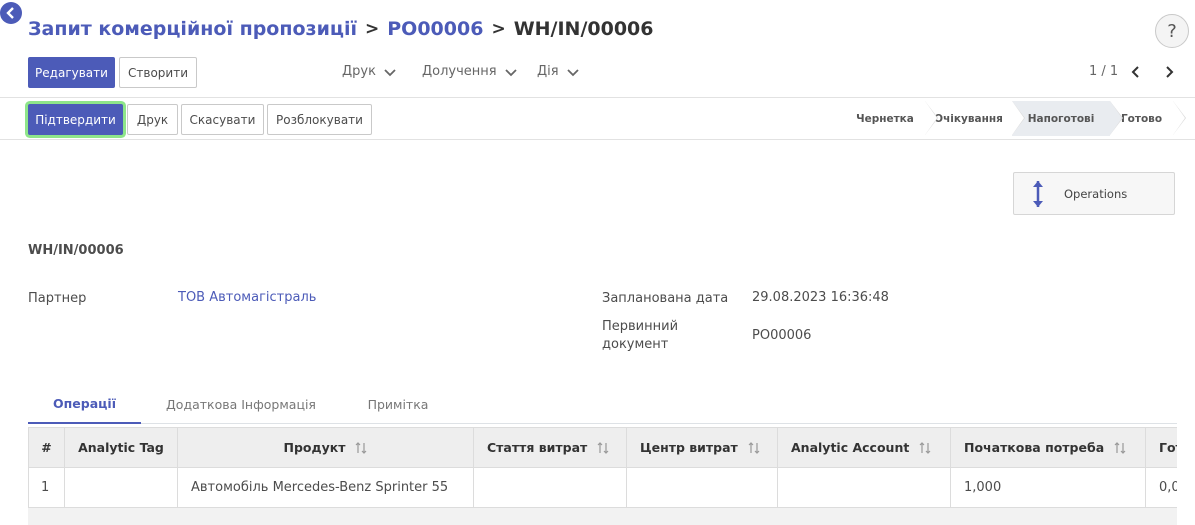 Image resolution: width=1195 pixels, height=525 pixels. Describe the element at coordinates (548, 71) in the screenshot. I see `action-menu-label: Дія` at that location.